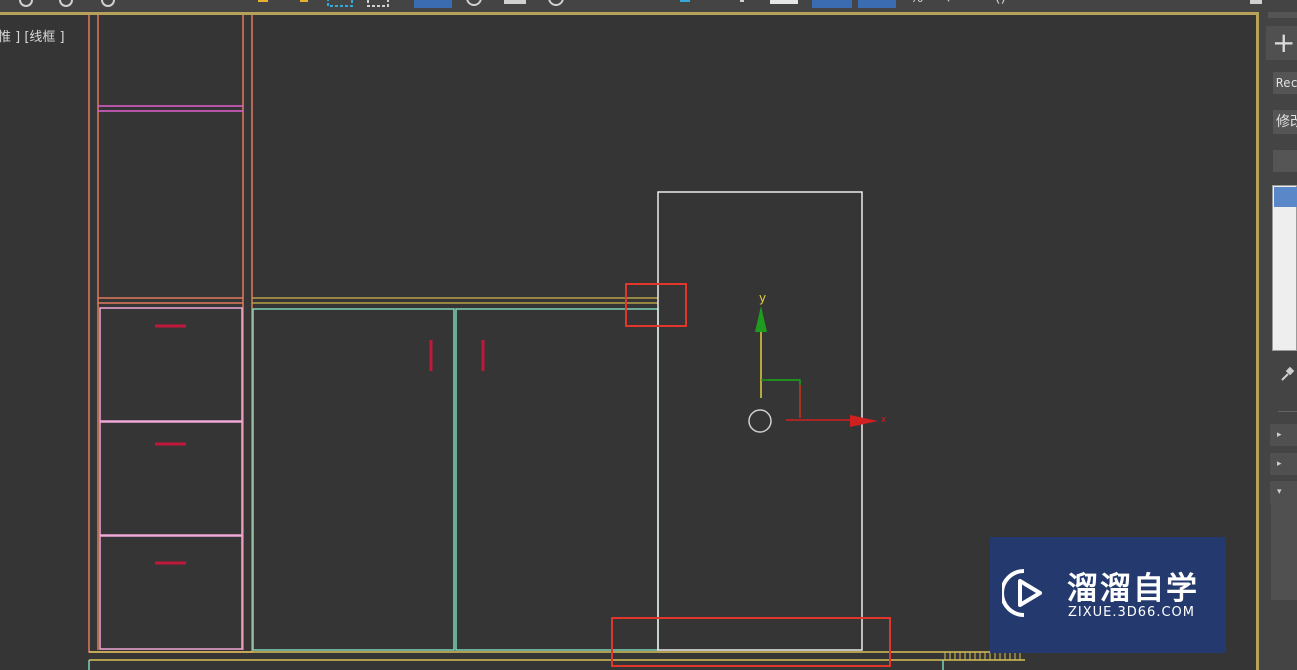 The width and height of the screenshot is (1297, 670). Describe the element at coordinates (817, 362) in the screenshot. I see `move-gizmo: y x` at that location.